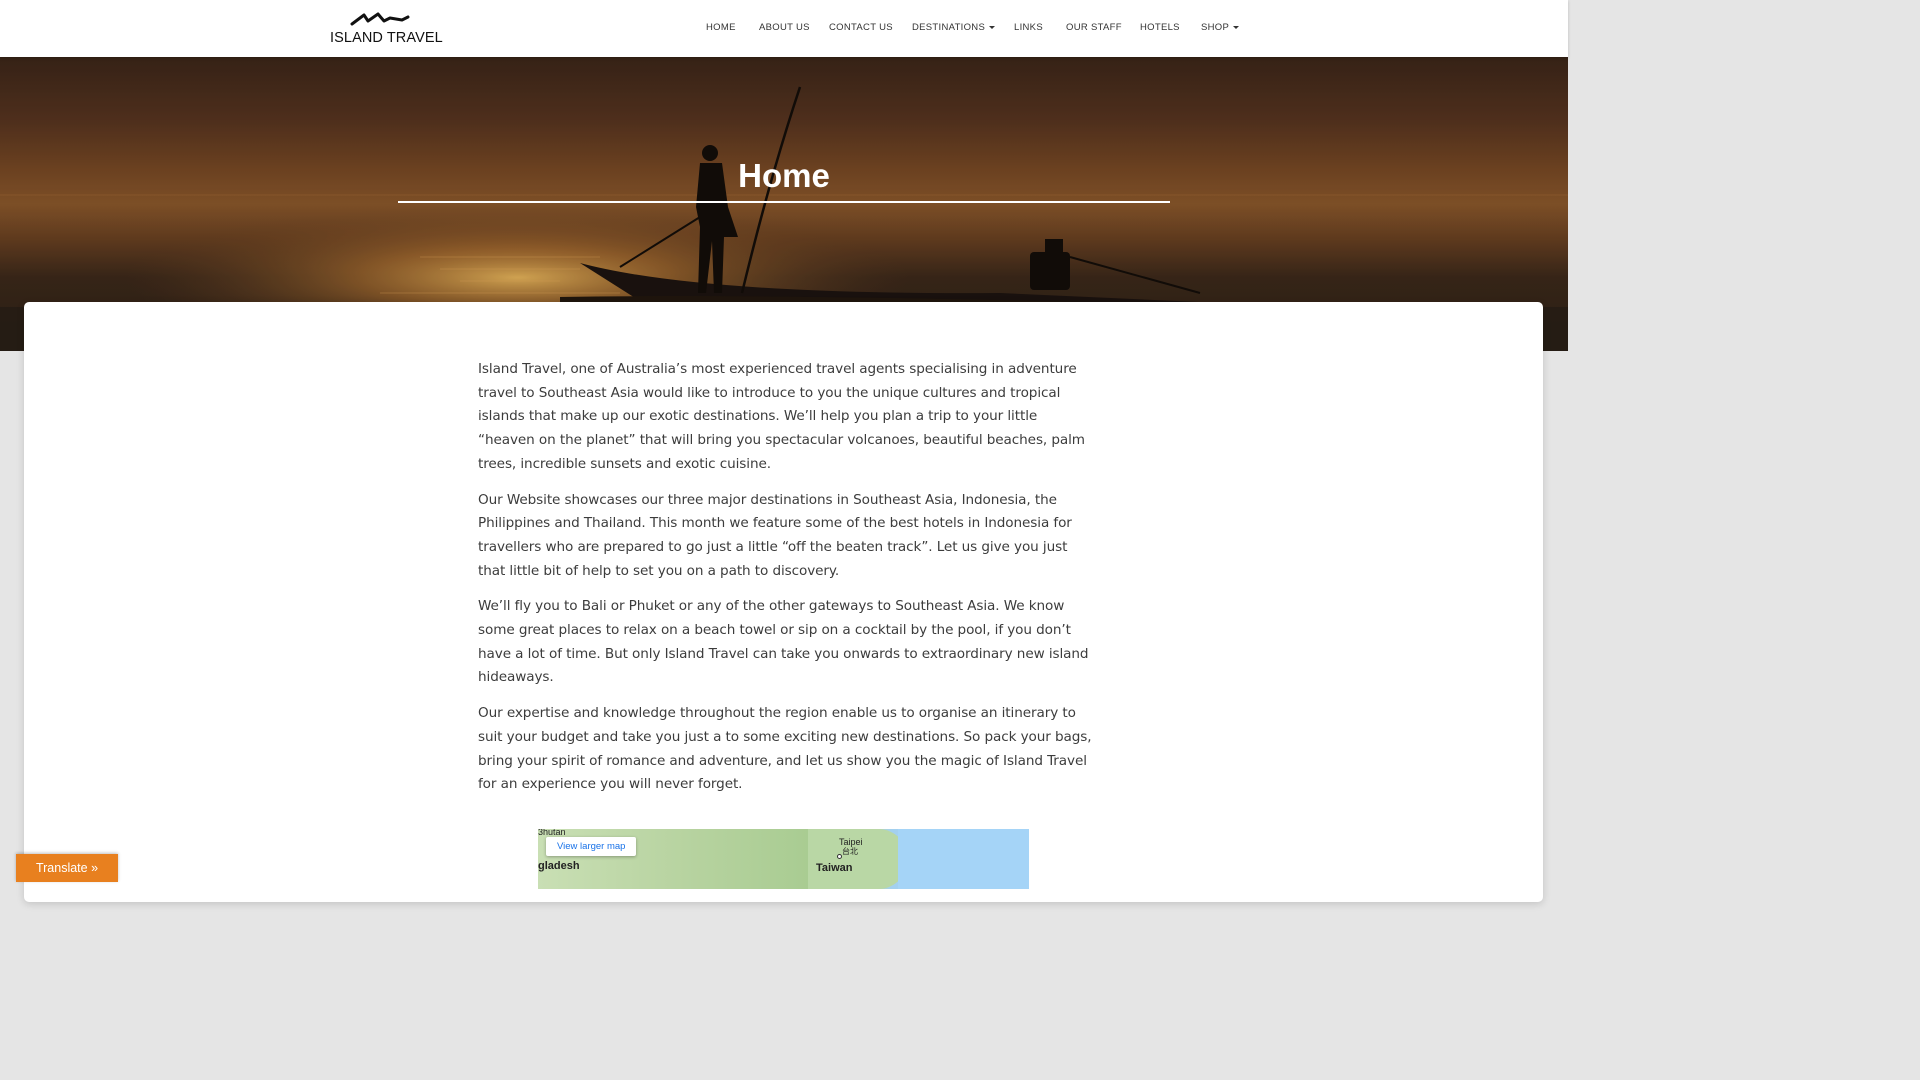 This screenshot has height=1080, width=1920. I want to click on map-label-taiwan: Taiwan, so click(834, 868).